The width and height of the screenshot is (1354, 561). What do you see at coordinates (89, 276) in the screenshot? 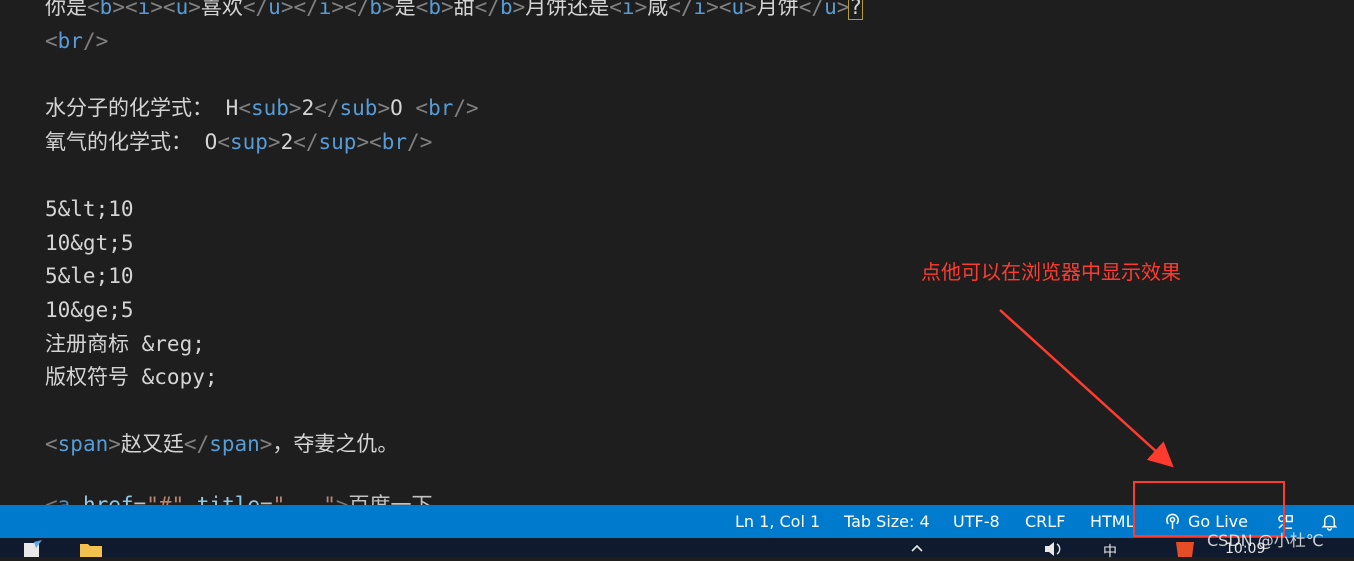
I see `code-line: 5&le;10` at bounding box center [89, 276].